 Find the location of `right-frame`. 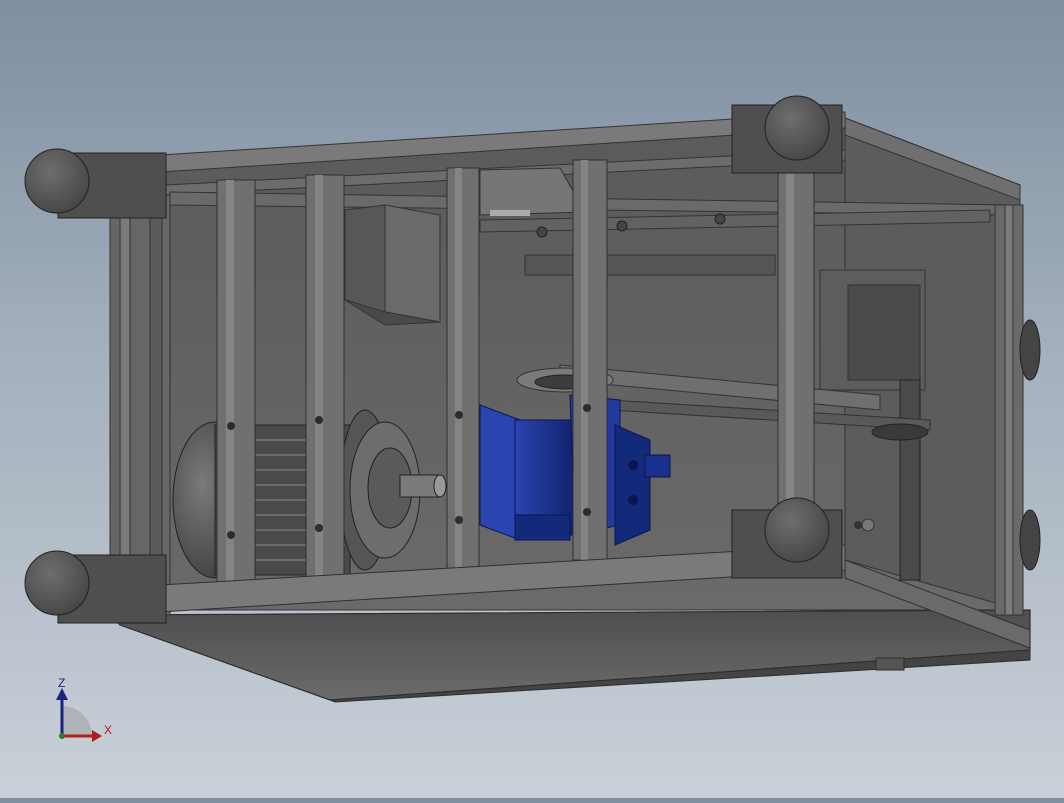

right-frame is located at coordinates (1017, 410).